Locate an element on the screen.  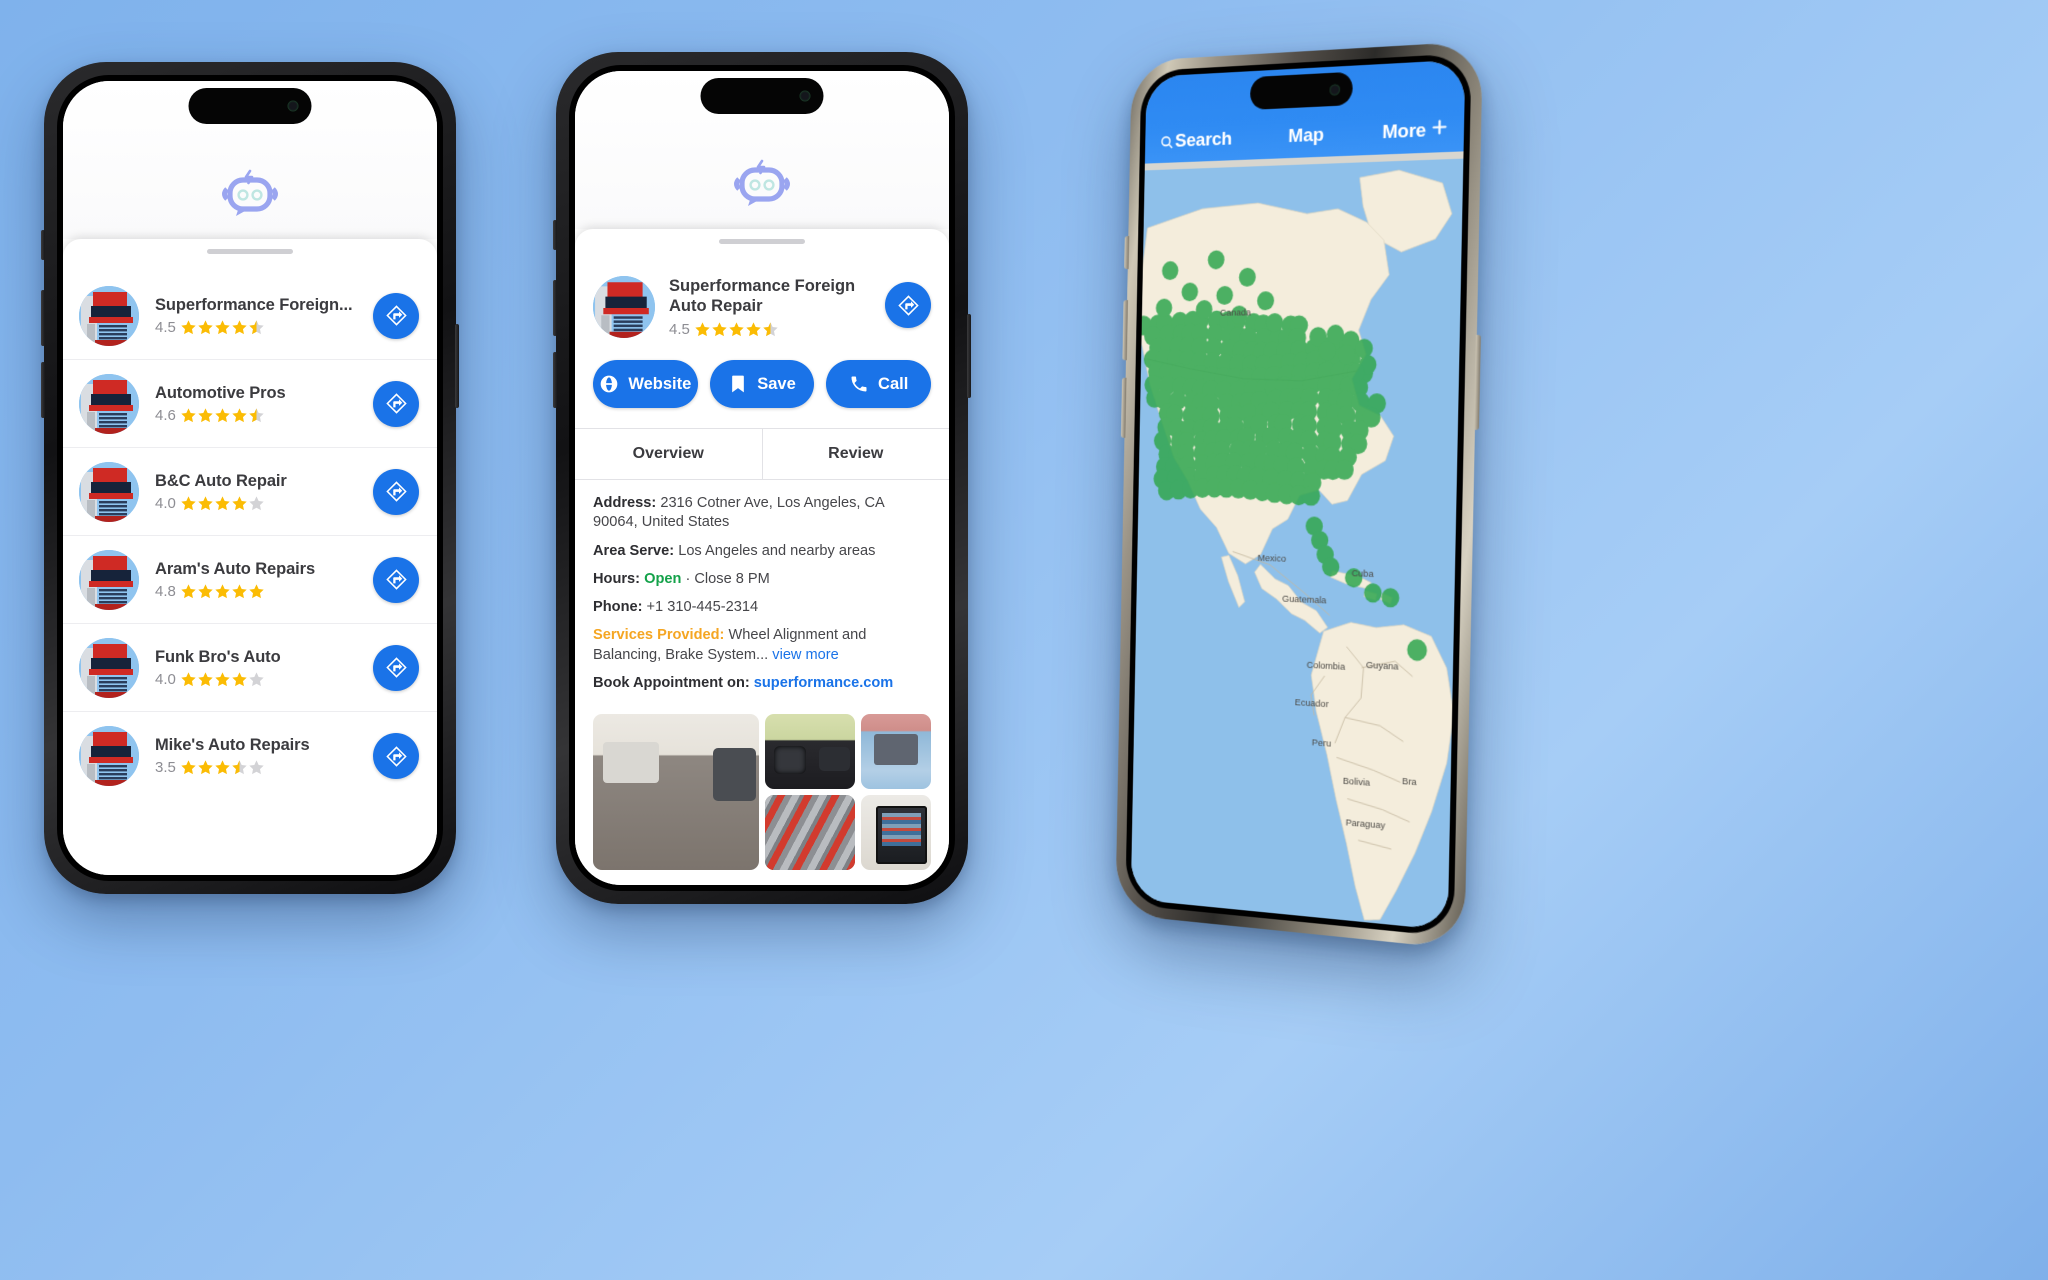
business-list-item: B&C Auto Repair 4.0 is located at coordinates (250, 492).